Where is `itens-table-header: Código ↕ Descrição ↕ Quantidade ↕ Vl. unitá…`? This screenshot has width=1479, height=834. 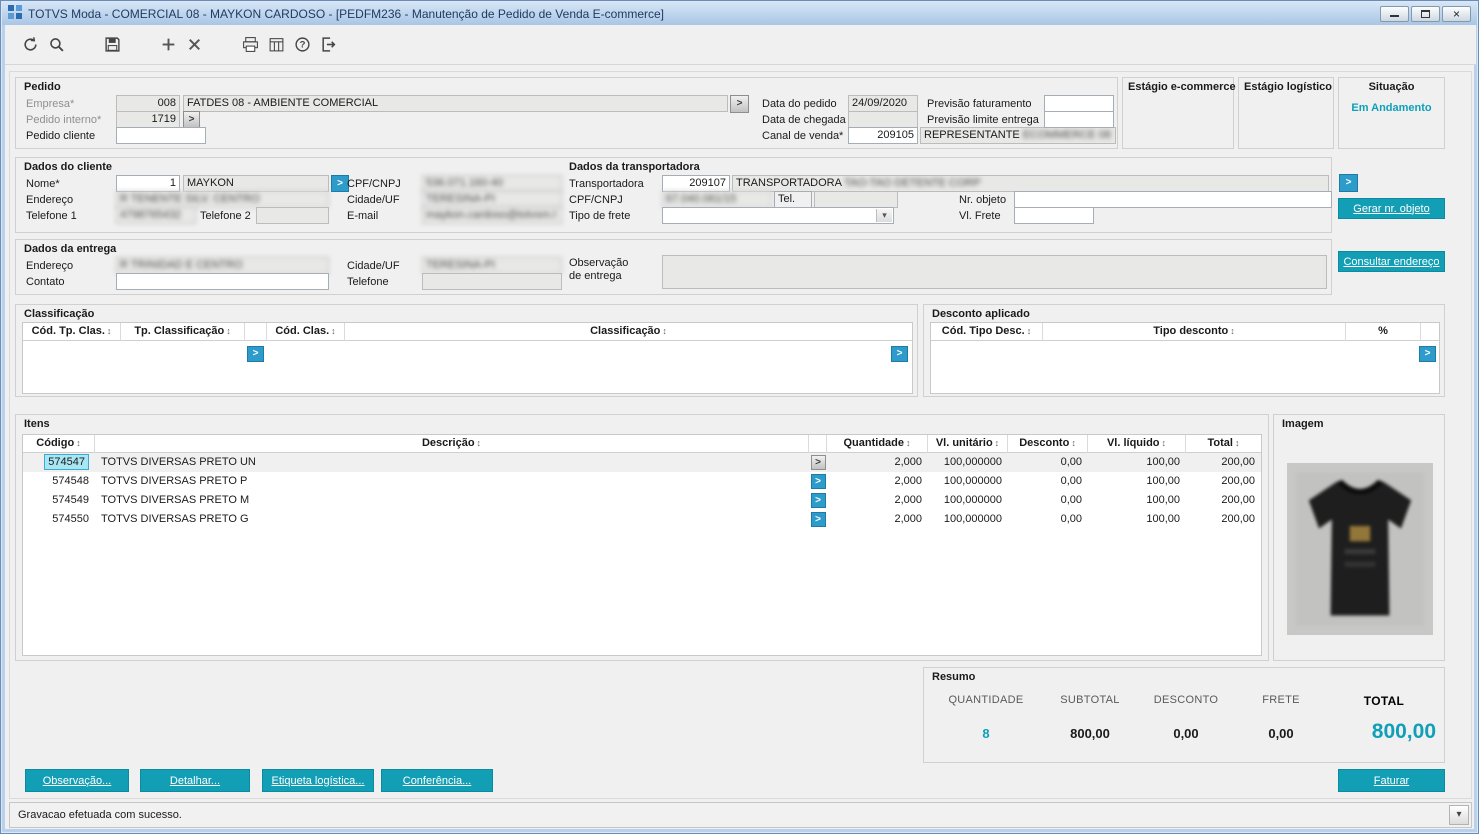 itens-table-header: Código ↕ Descrição ↕ Quantidade ↕ Vl. unitá… is located at coordinates (642, 444).